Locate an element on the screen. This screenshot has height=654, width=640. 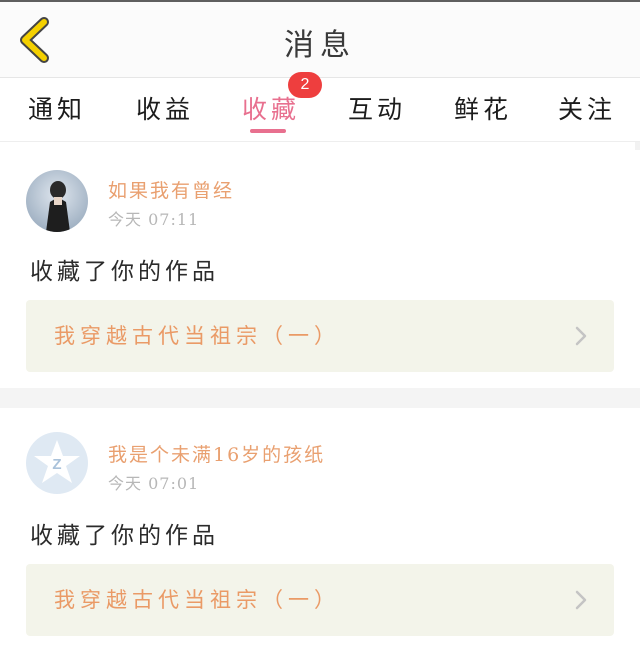
username: 如果我有曾经 is located at coordinates (171, 189).